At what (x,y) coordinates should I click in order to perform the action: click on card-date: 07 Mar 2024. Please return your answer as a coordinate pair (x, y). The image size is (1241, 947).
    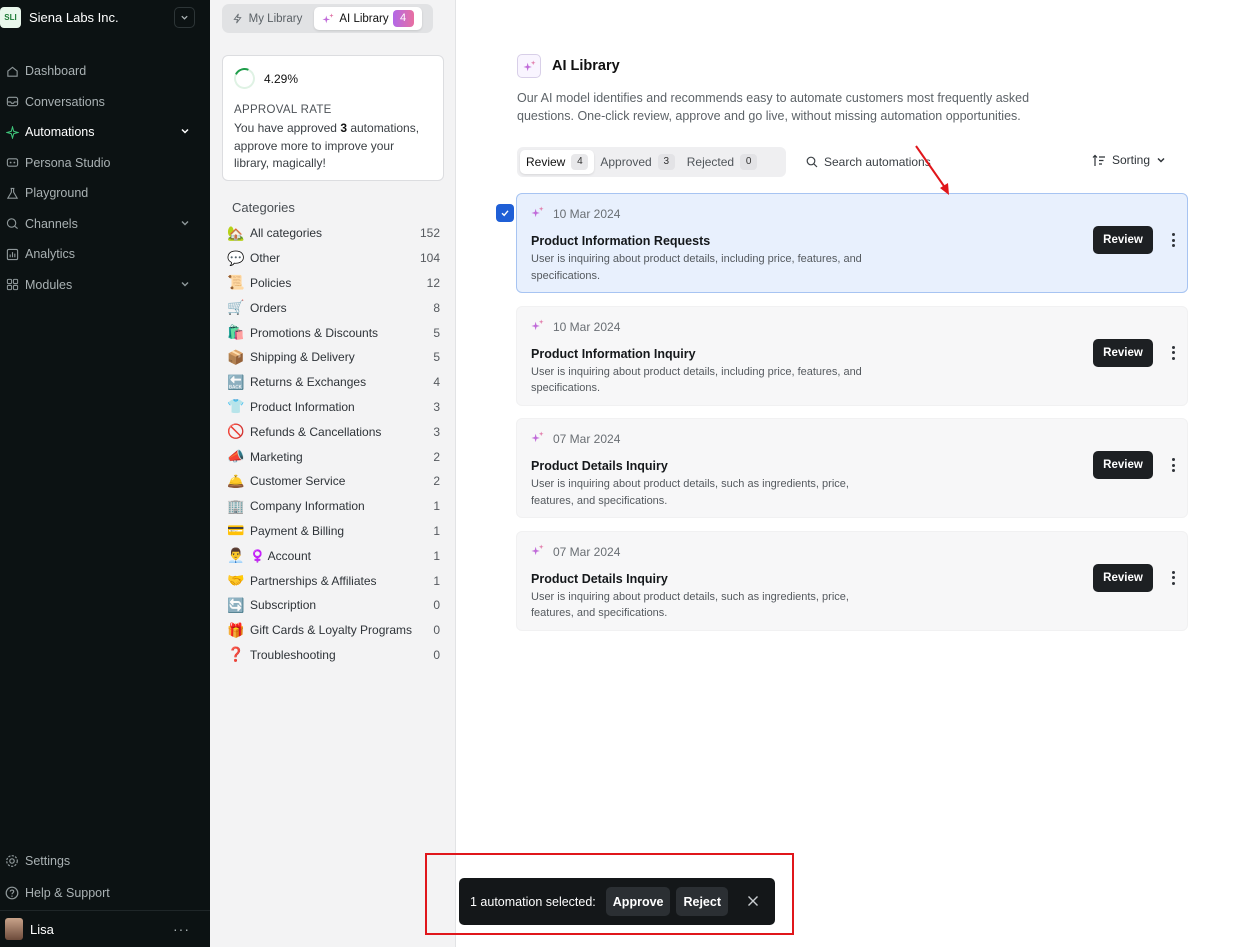
    Looking at the image, I should click on (576, 551).